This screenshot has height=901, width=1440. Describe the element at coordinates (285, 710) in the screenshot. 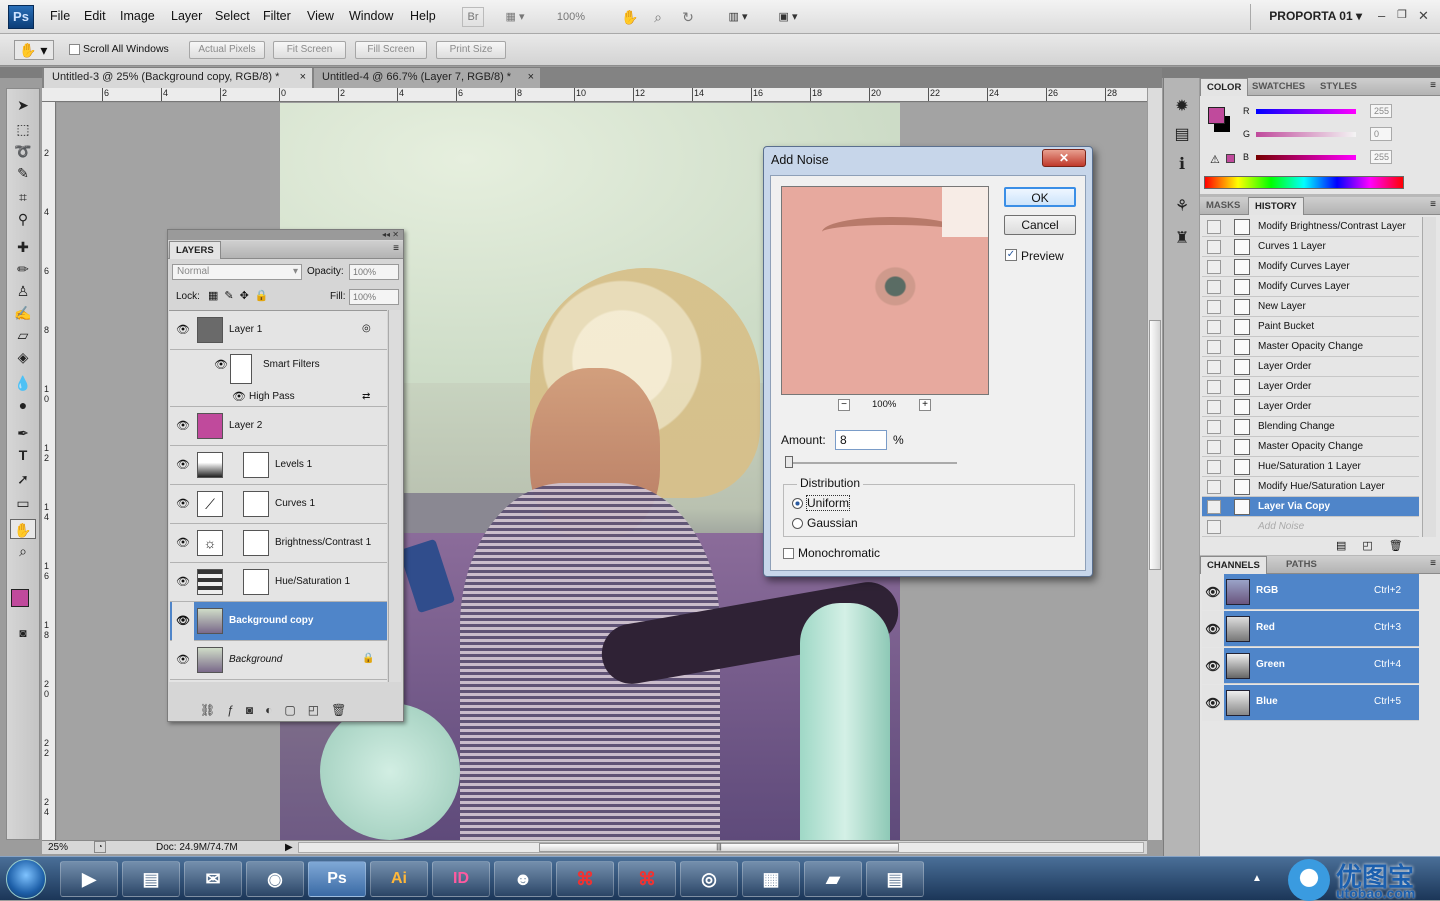

I see `layers-footer-buttons: ⛓ƒ◙◐▢◰🗑` at that location.